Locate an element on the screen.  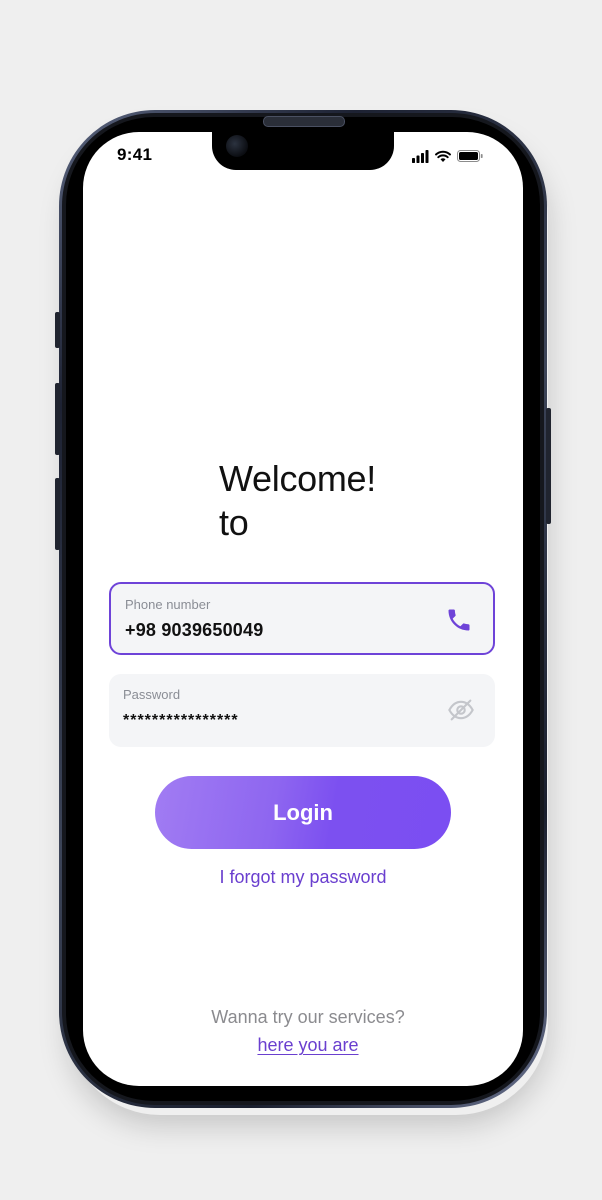
welcome-line-1: Welcome! is located at coordinates (297, 478).